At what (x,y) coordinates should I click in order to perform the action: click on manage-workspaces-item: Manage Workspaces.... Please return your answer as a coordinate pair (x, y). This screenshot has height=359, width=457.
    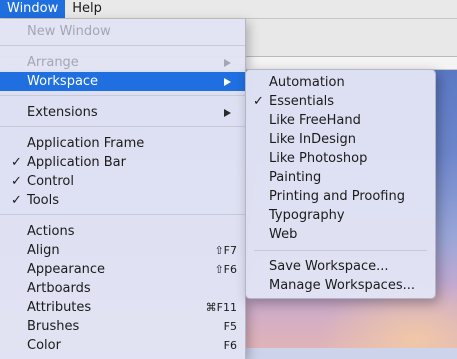
    Looking at the image, I should click on (340, 285).